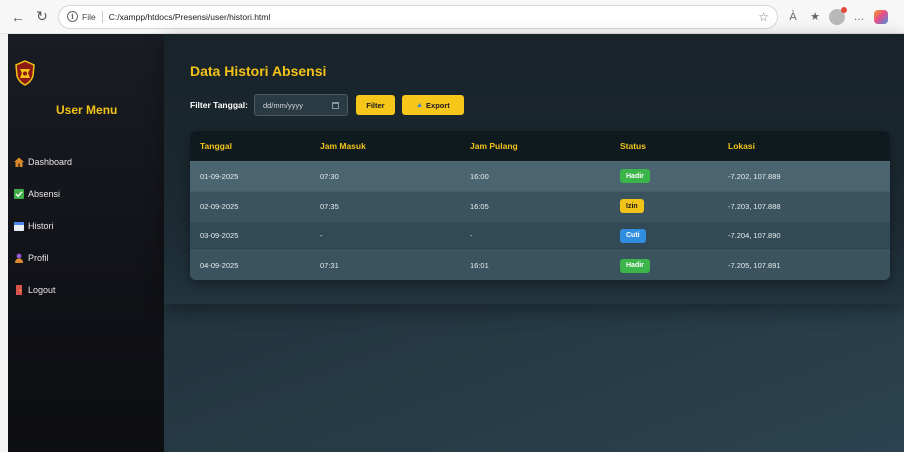 The image size is (904, 452). I want to click on cell-jam-pulang: 16:00, so click(479, 176).